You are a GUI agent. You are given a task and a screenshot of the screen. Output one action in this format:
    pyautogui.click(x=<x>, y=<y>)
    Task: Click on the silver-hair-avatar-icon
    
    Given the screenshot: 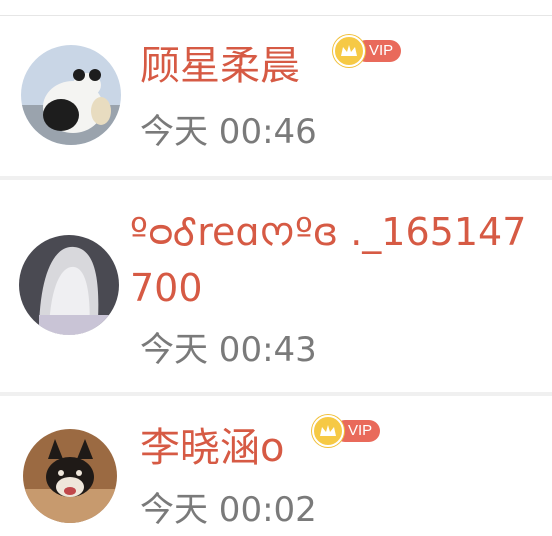 What is the action you would take?
    pyautogui.click(x=69, y=285)
    